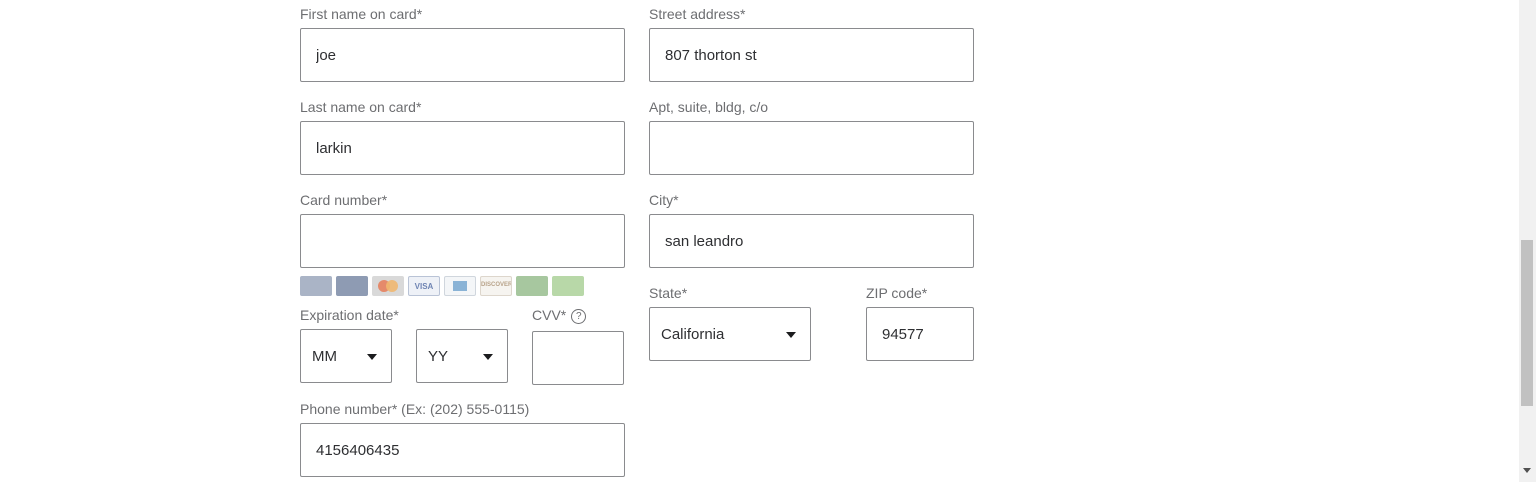 This screenshot has width=1536, height=482. Describe the element at coordinates (897, 293) in the screenshot. I see `zip-label: ZIP code*` at that location.